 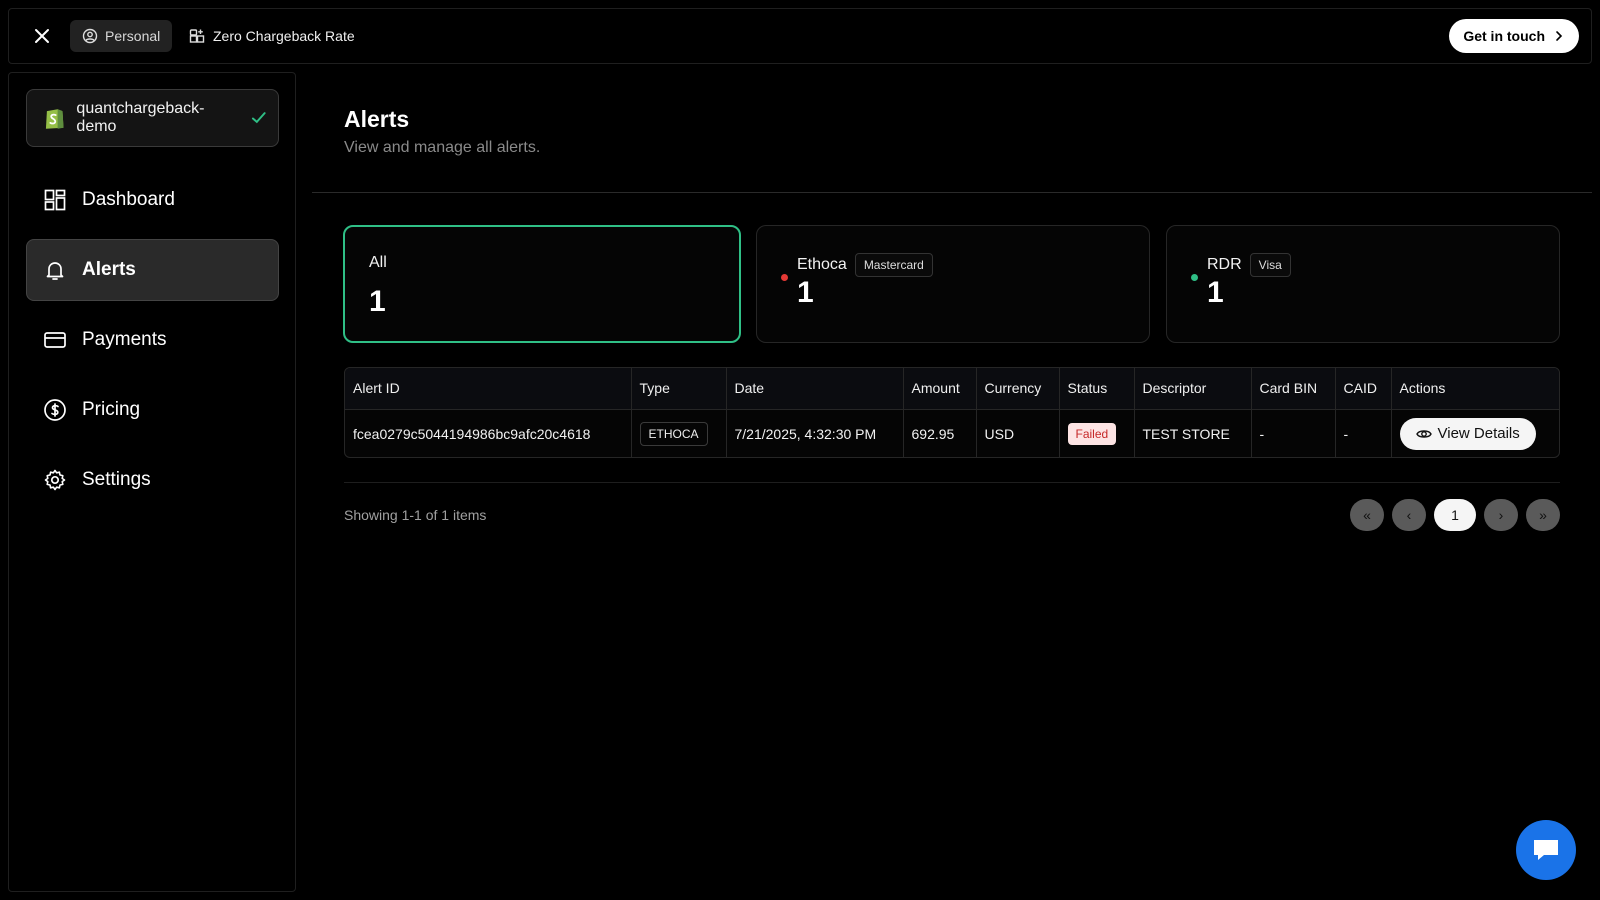 What do you see at coordinates (952, 482) in the screenshot?
I see `pagination-divider` at bounding box center [952, 482].